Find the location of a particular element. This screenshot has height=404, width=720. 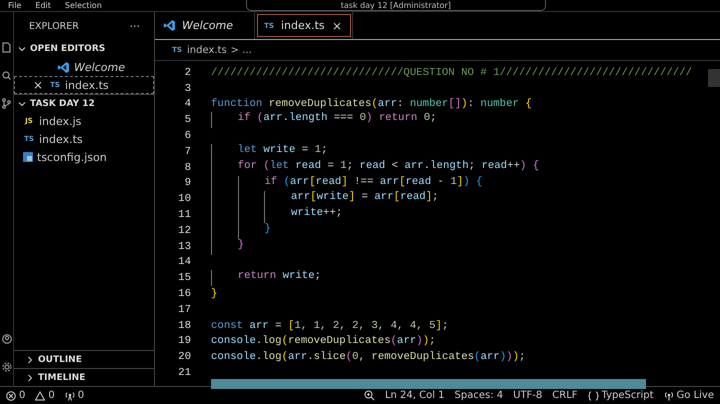

status-item: Go Live is located at coordinates (689, 395).